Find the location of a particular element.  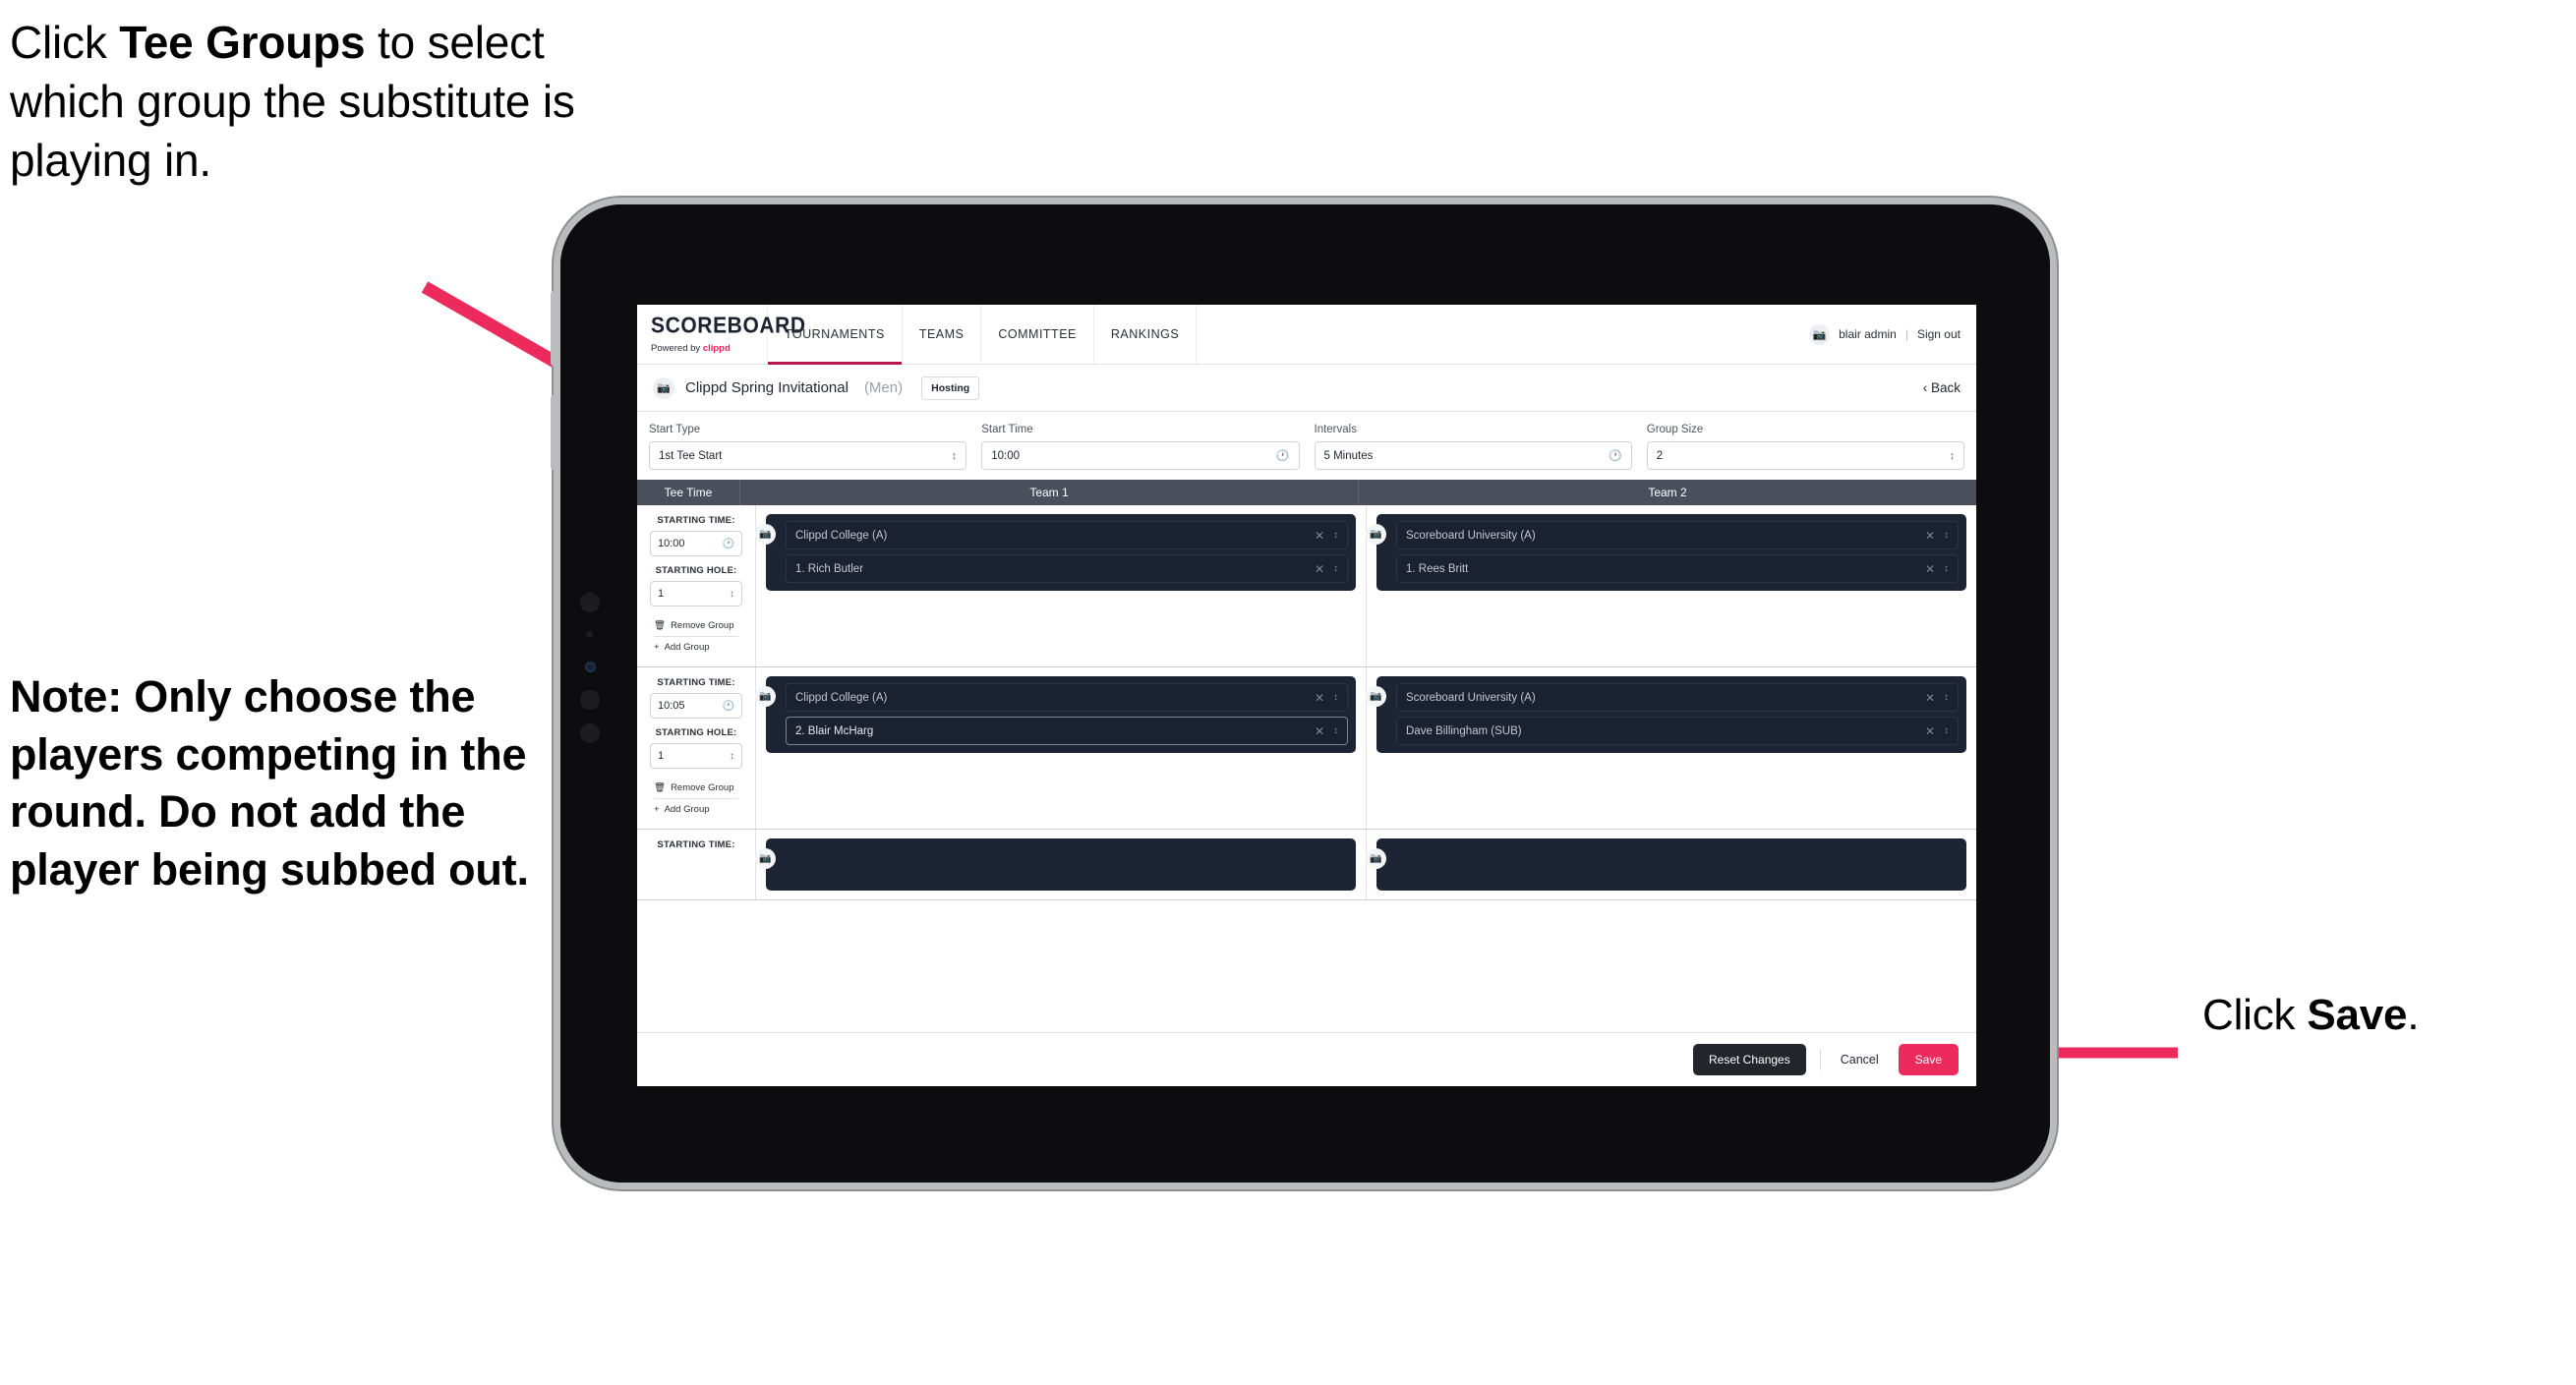

table-row-partial: STARTING TIME: 📷 📷 is located at coordinates (1306, 865).